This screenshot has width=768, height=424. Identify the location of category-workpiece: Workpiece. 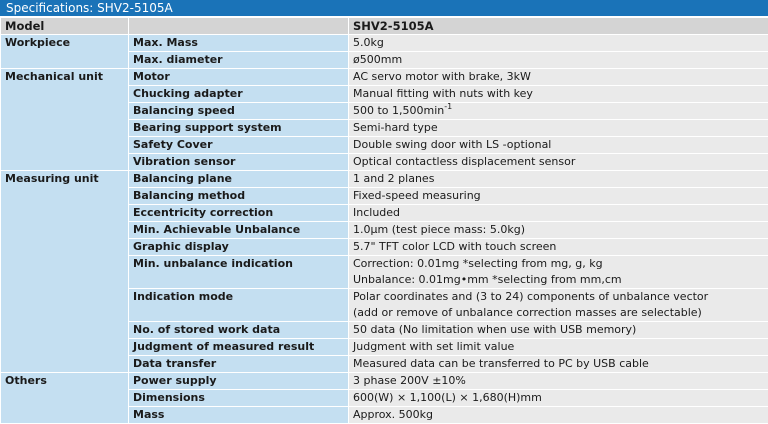
(65, 52).